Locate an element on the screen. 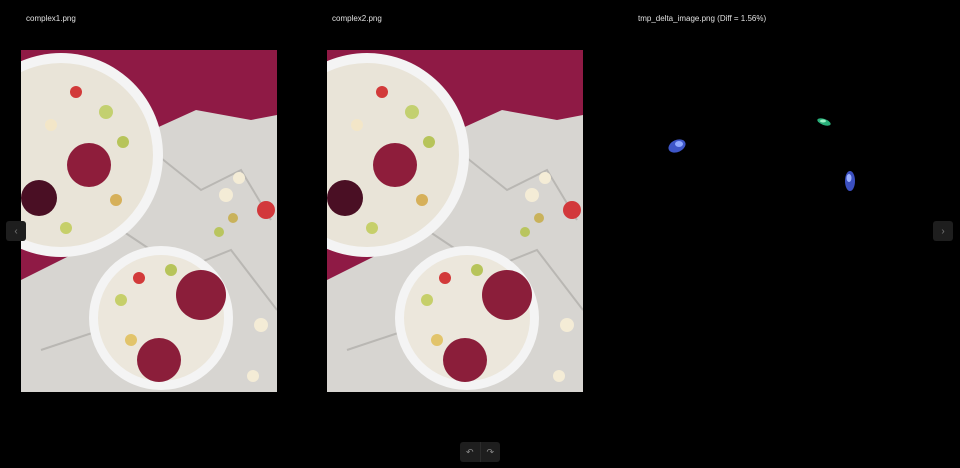 Image resolution: width=960 pixels, height=468 pixels. bottom-toolbar: ↶ ↷ is located at coordinates (480, 452).